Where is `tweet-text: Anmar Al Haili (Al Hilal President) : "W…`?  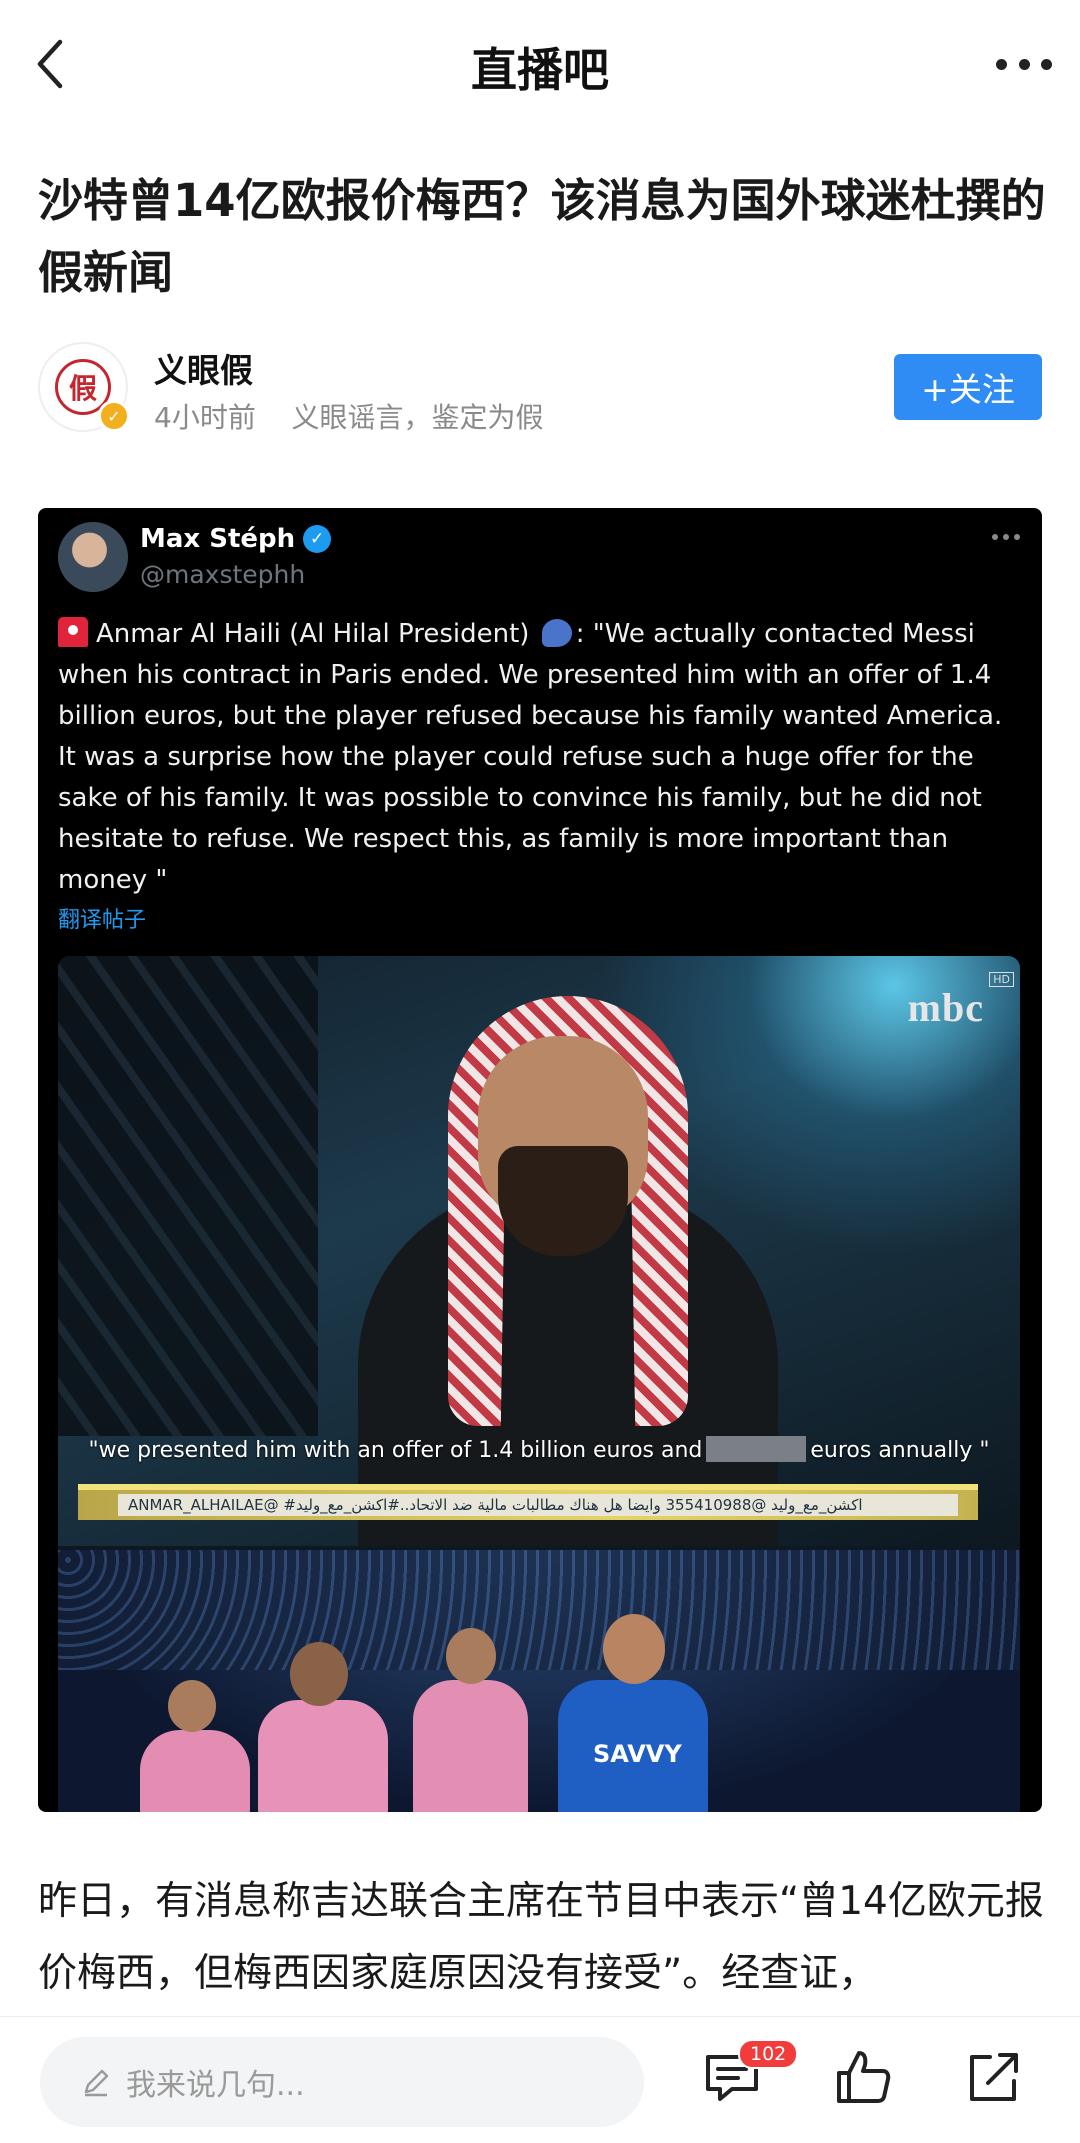
tweet-text: Anmar Al Haili (Al Hilal President) : "W… is located at coordinates (530, 756).